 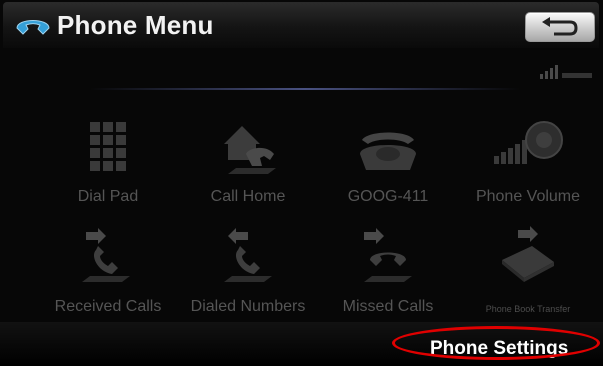 I want to click on speaker-volume-icon, so click(x=528, y=142).